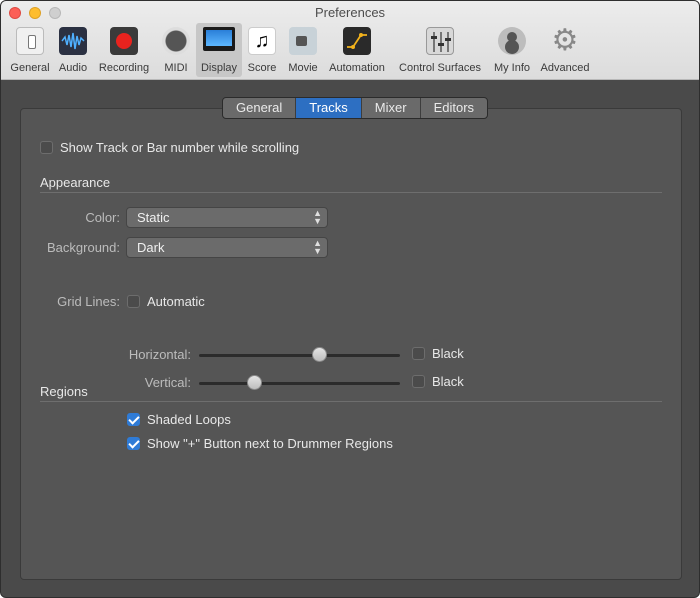  Describe the element at coordinates (227, 217) in the screenshot. I see `color-popup: Static ▲ ▼` at that location.